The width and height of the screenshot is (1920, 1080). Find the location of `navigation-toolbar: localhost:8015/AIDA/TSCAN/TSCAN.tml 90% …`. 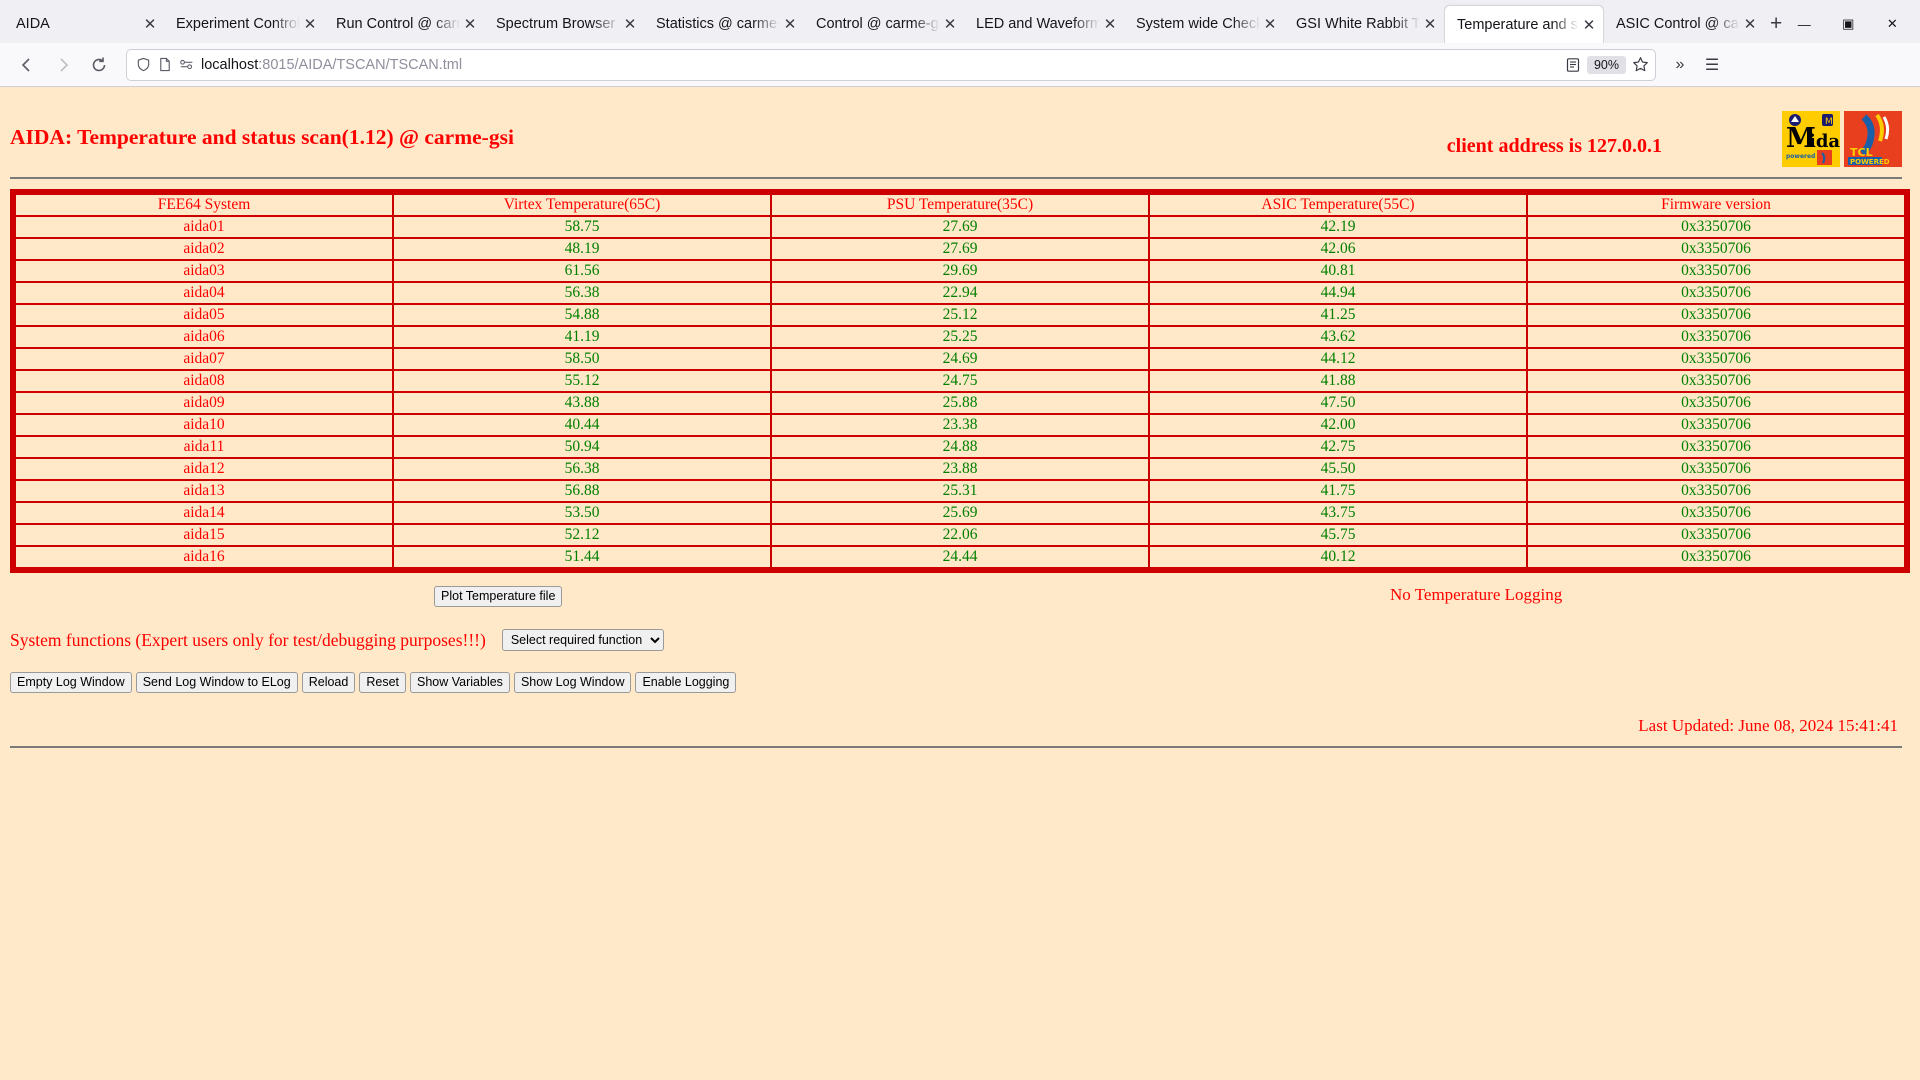

navigation-toolbar: localhost:8015/AIDA/TSCAN/TSCAN.tml 90% … is located at coordinates (960, 64).